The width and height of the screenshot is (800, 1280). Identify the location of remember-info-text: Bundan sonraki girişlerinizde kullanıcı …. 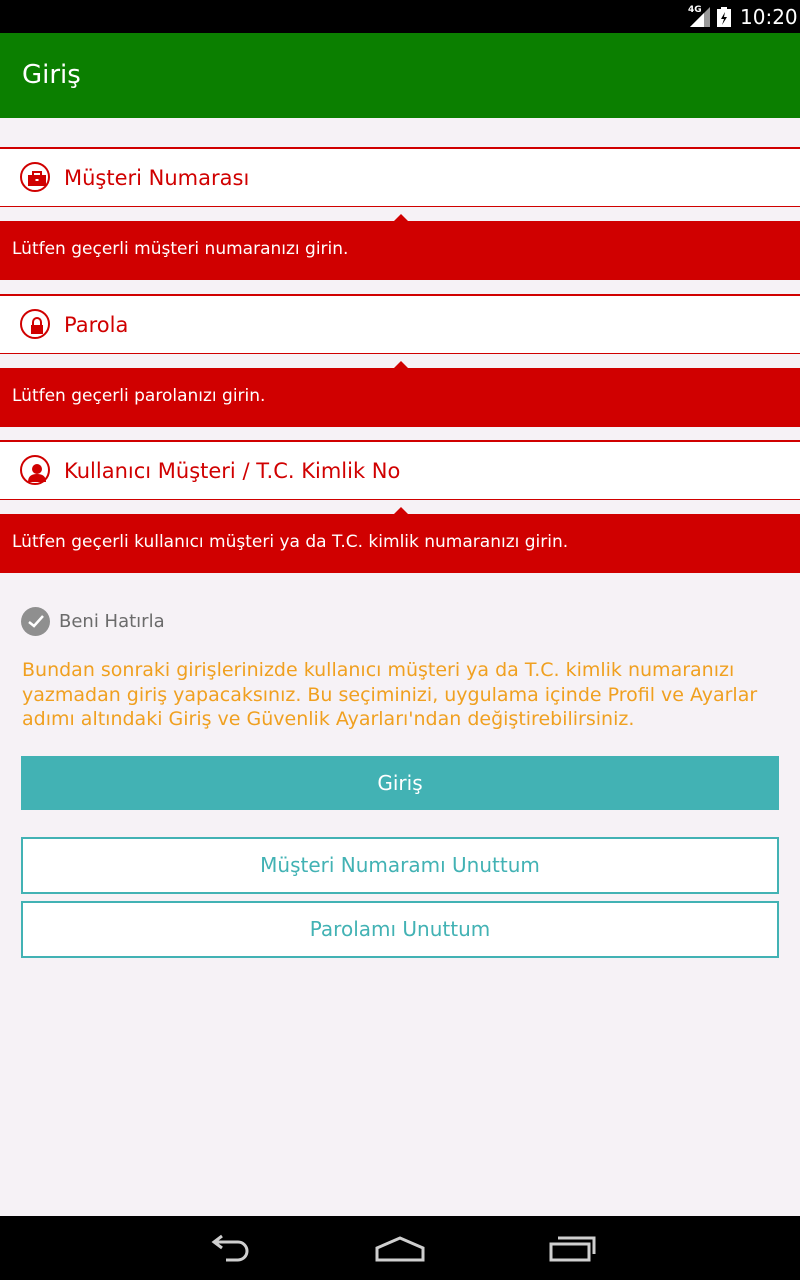
(390, 694).